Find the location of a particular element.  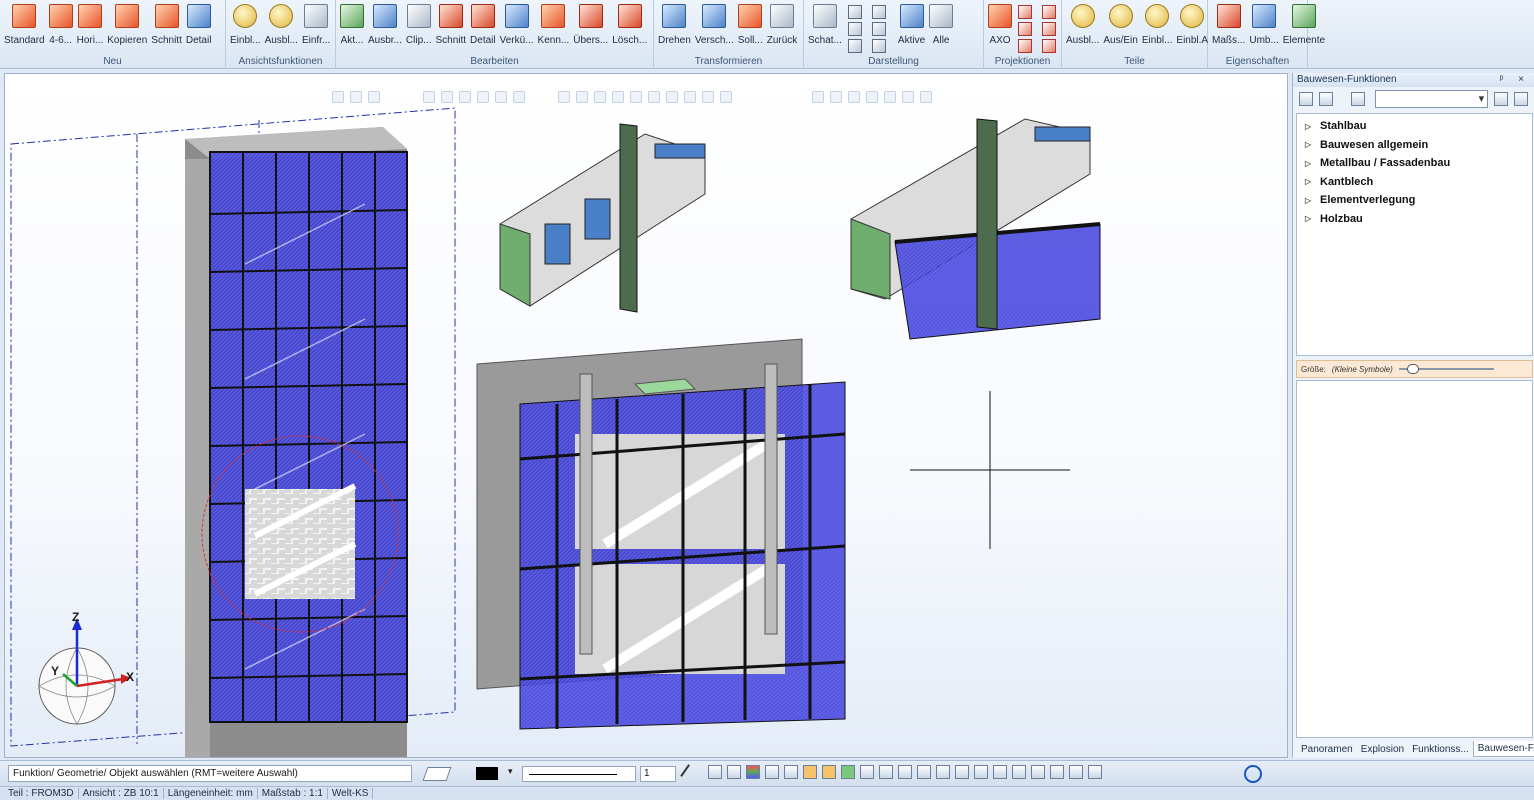

tree-item: ▷ Elementverlegung is located at coordinates (1414, 200).